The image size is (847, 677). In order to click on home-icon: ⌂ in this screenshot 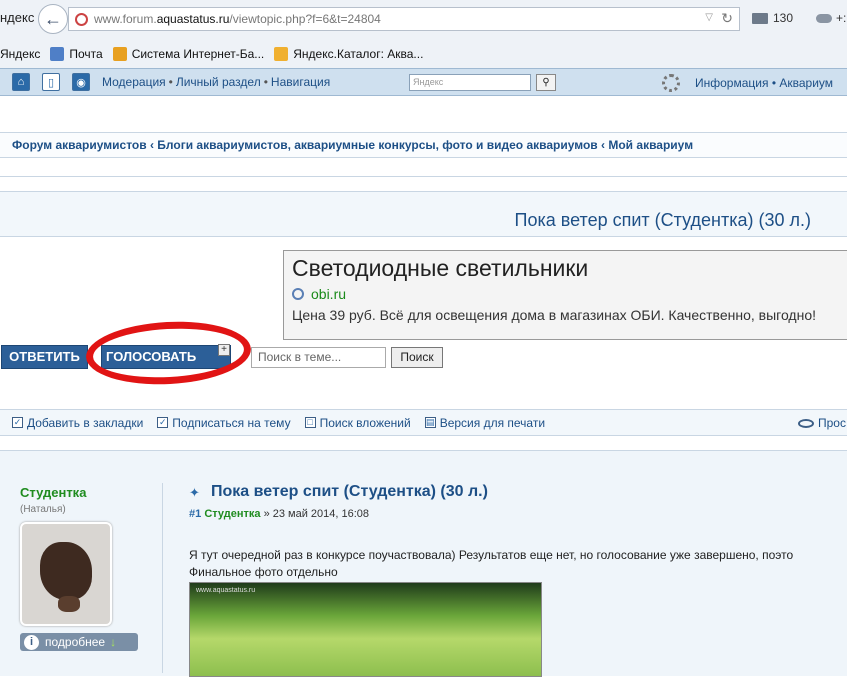, I will do `click(21, 82)`.